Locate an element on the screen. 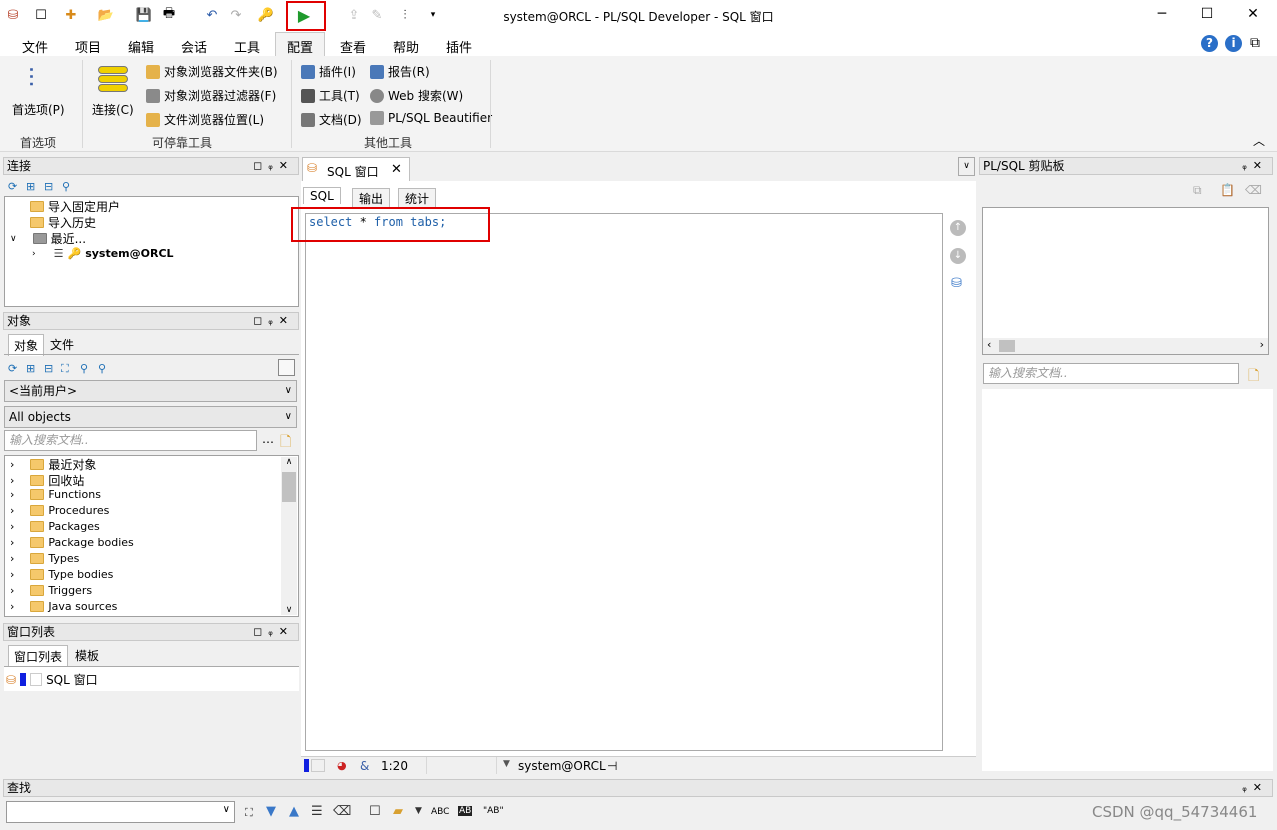  filter-edit-icon: ⚲ is located at coordinates (102, 368).